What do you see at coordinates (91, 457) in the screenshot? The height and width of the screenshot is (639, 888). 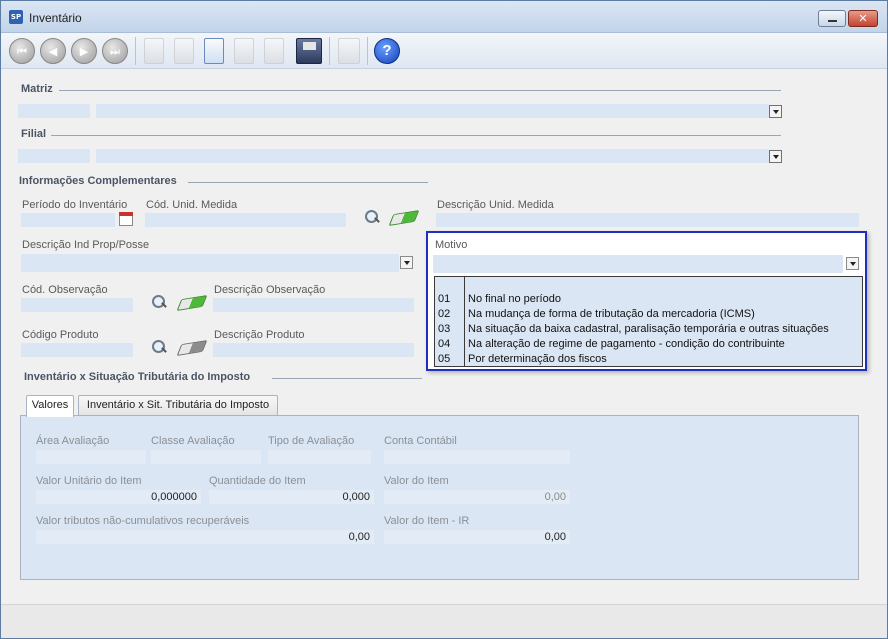 I see `area-avaliacao-field` at bounding box center [91, 457].